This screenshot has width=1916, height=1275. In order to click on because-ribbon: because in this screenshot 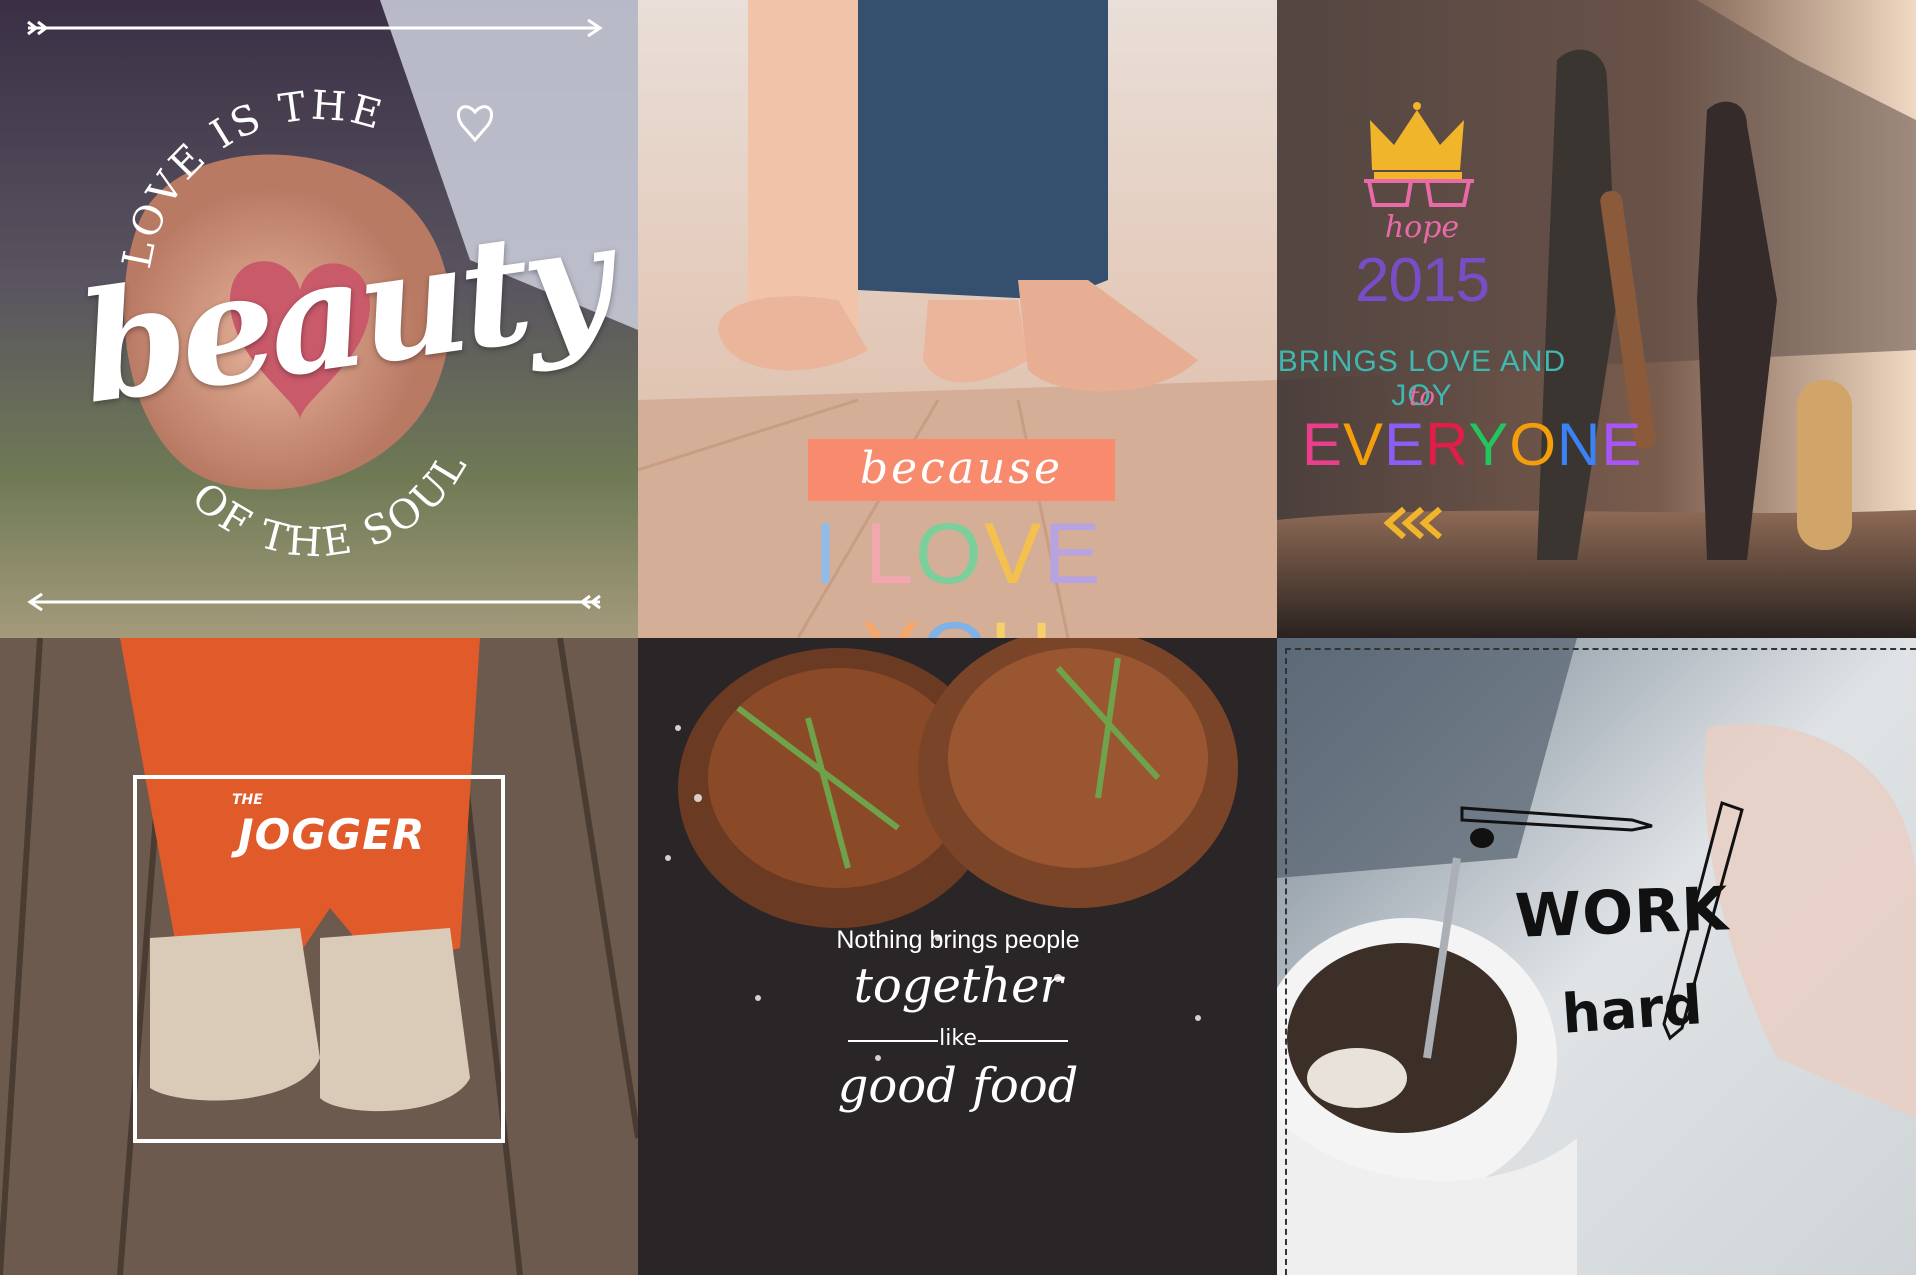, I will do `click(961, 470)`.